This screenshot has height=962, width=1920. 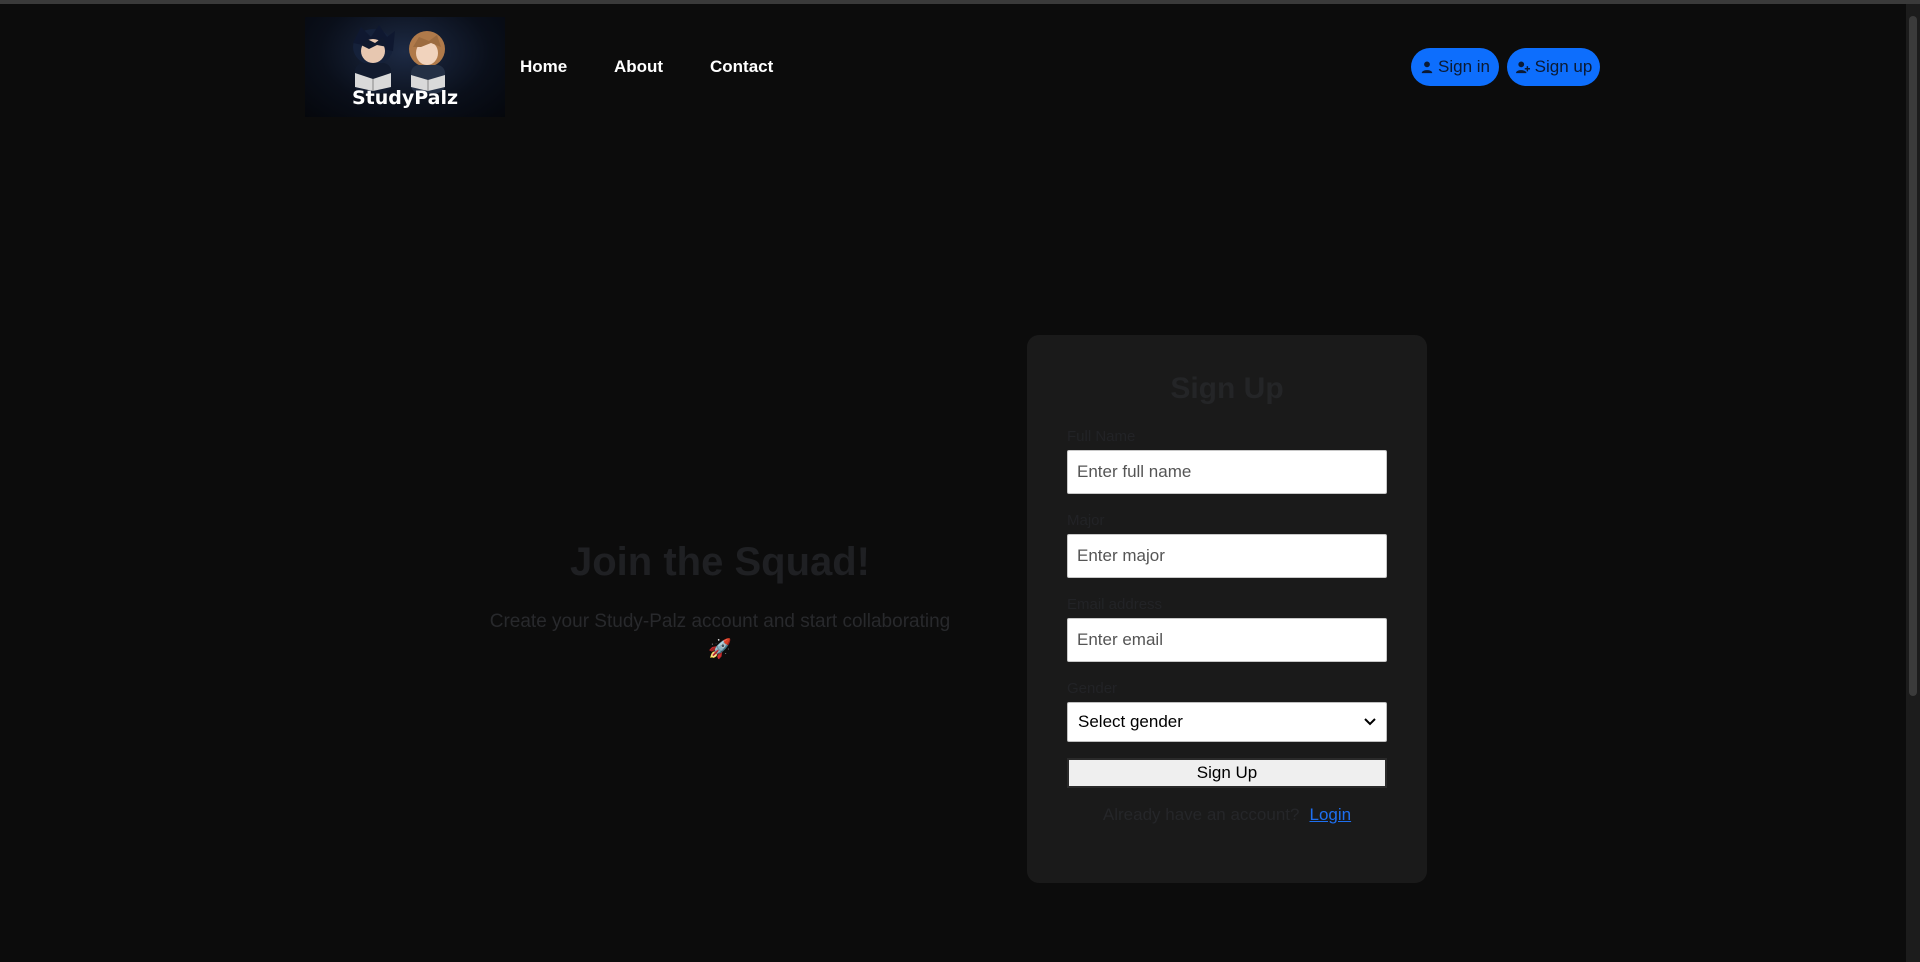 I want to click on scrollbar-thumb, so click(x=1913, y=356).